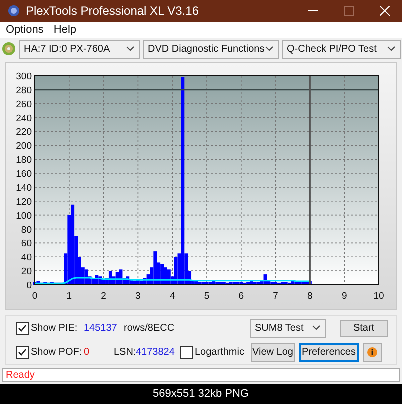  I want to click on lsn-label: LSN:, so click(125, 353).